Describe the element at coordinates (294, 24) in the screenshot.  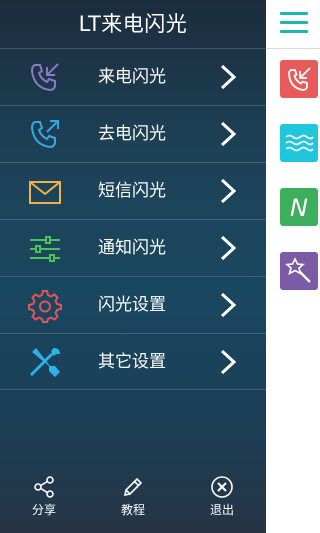
I see `hamburger-icon` at that location.